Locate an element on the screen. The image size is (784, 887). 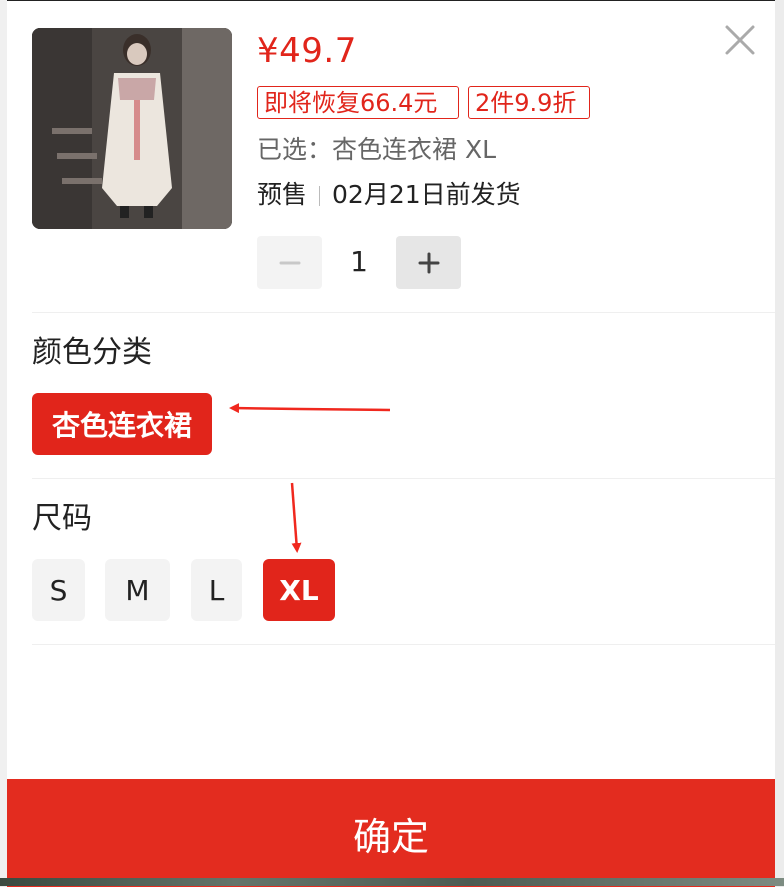
size-option-xl: XL is located at coordinates (299, 590).